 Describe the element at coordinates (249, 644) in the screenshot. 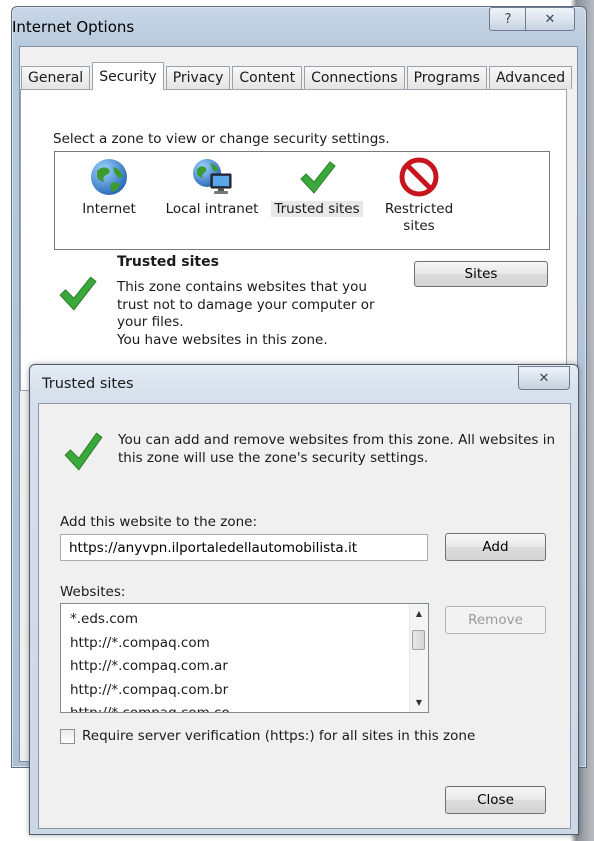

I see `list-item: http://*.compaq.com` at that location.